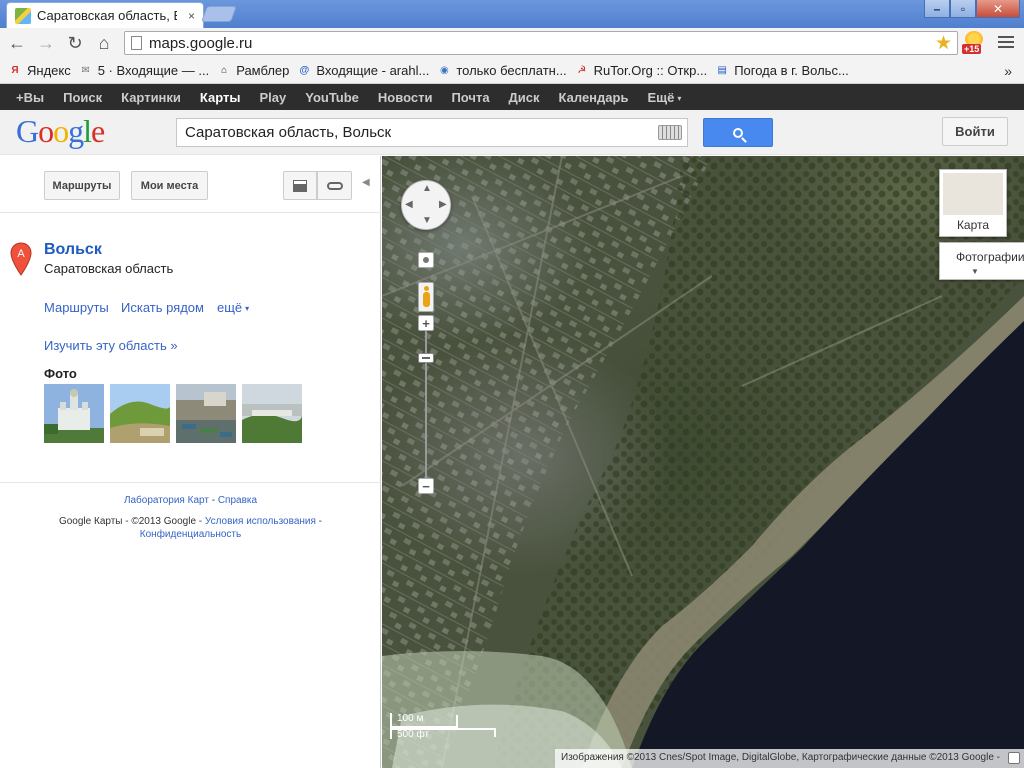 Image resolution: width=1024 pixels, height=768 pixels. I want to click on pan-down-icon: ▼, so click(427, 220).